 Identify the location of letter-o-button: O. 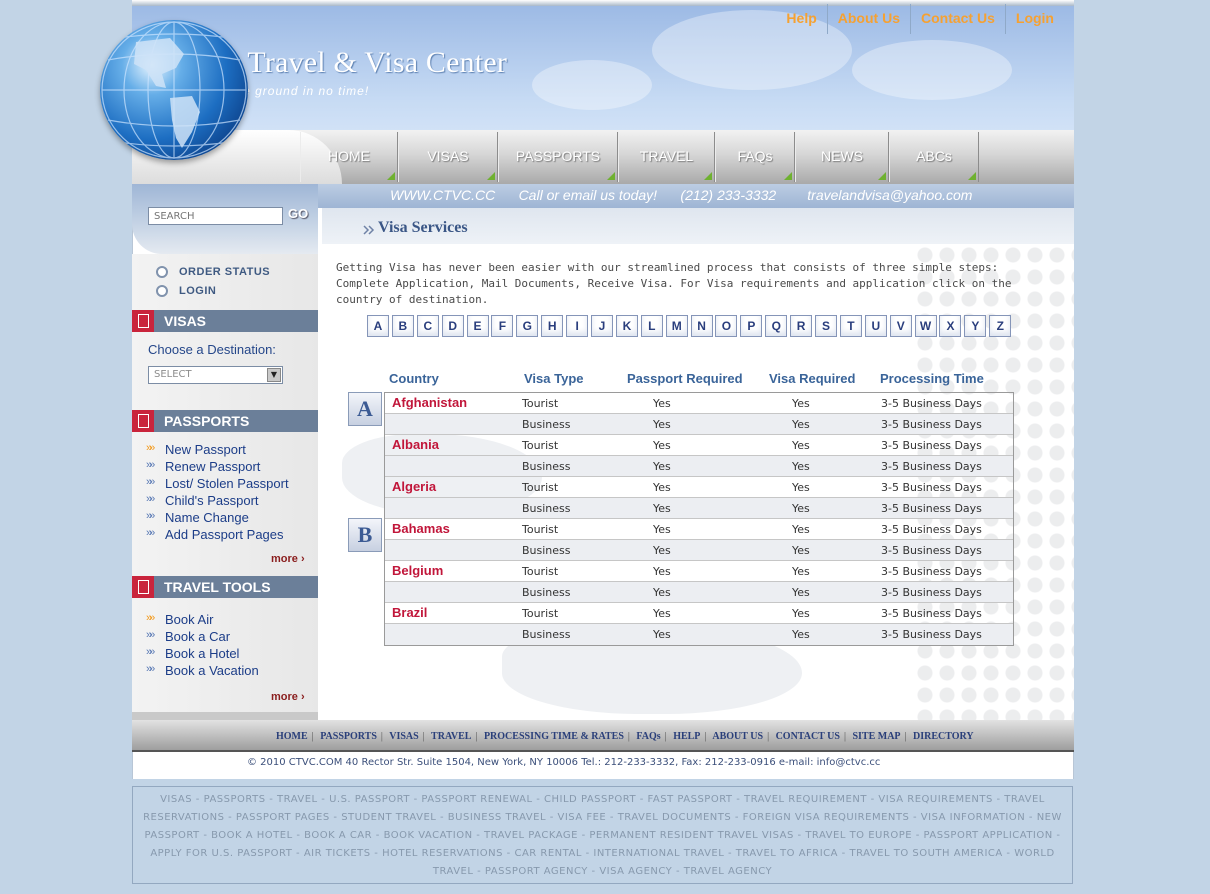
(726, 326).